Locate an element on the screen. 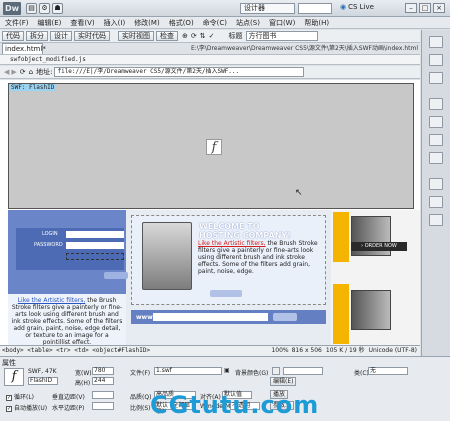 The image size is (450, 421). menu-insert: 插入(I) is located at coordinates (115, 23).